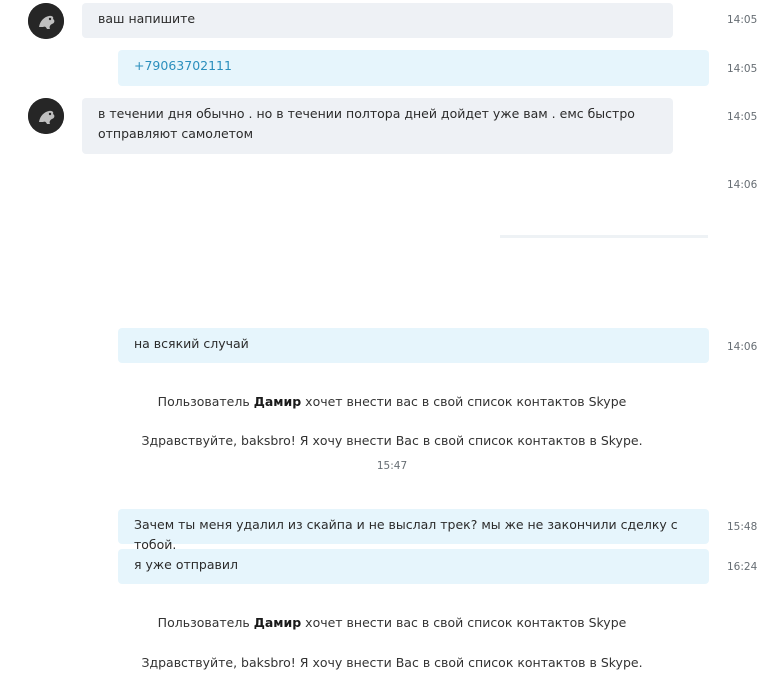  What do you see at coordinates (604, 236) in the screenshot?
I see `message-placeholder-line` at bounding box center [604, 236].